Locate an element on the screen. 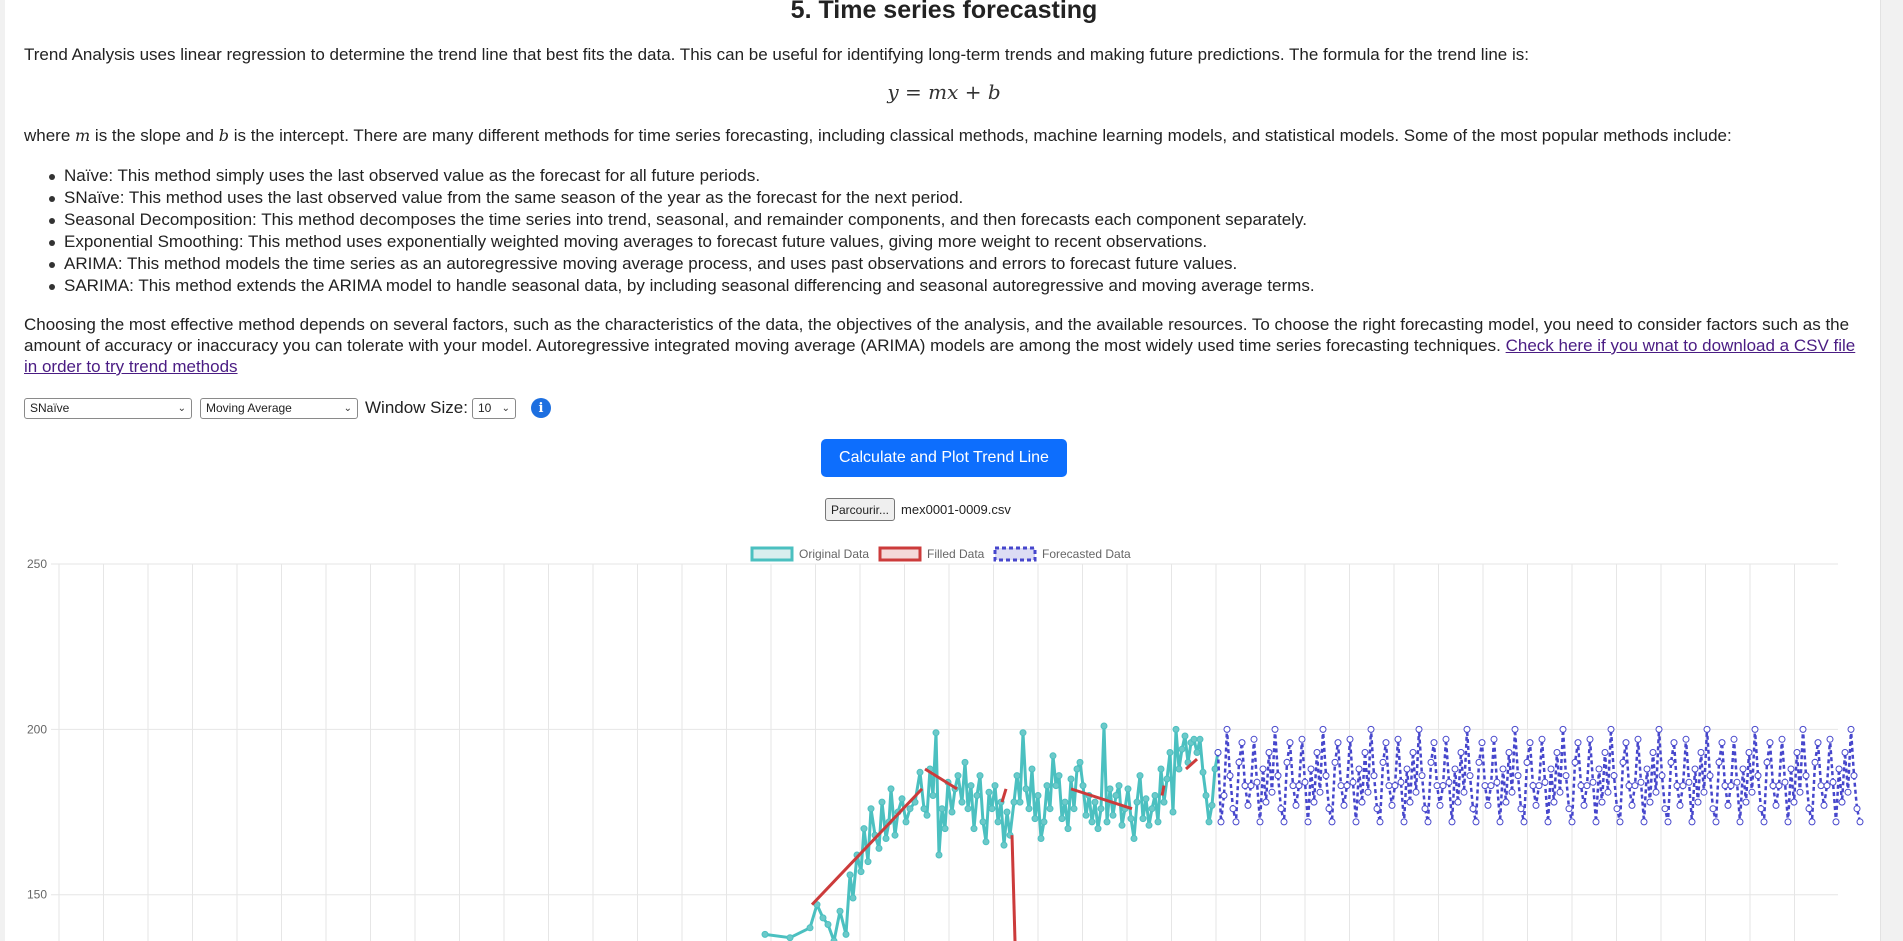 The height and width of the screenshot is (941, 1903). where-middle: is the slope and is located at coordinates (154, 135).